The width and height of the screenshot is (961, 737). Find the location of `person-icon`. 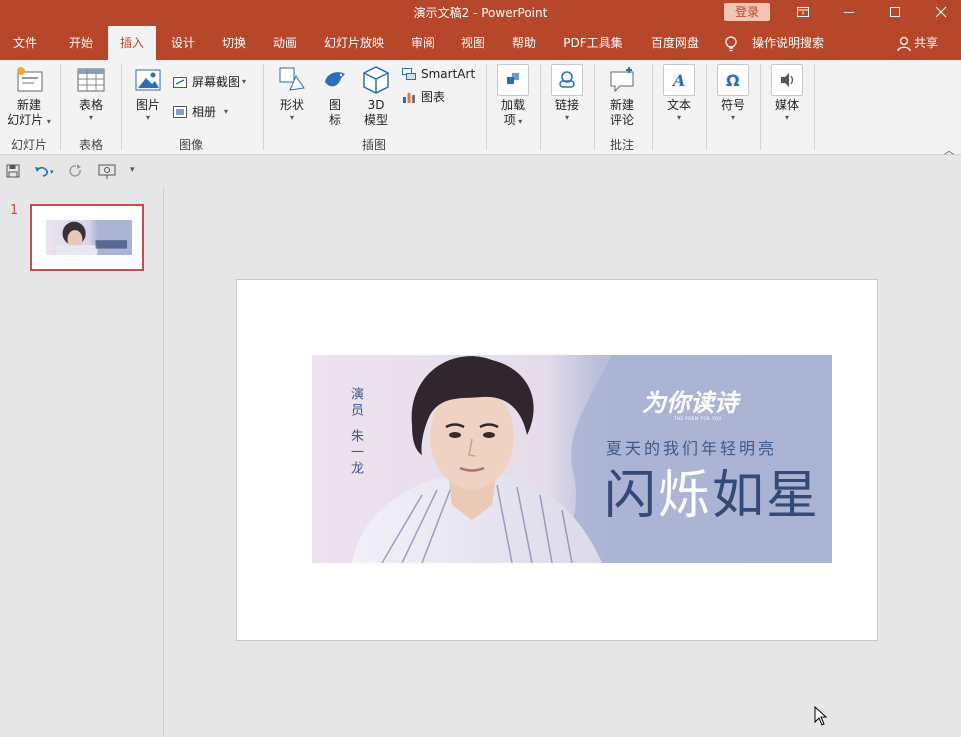

person-icon is located at coordinates (904, 44).